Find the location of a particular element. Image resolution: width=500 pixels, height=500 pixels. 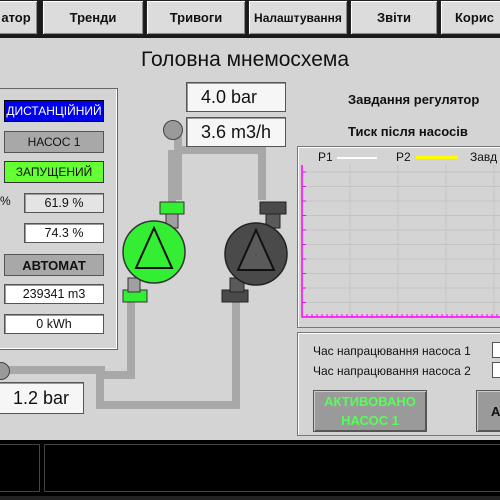

percent-label: % is located at coordinates (5, 201).